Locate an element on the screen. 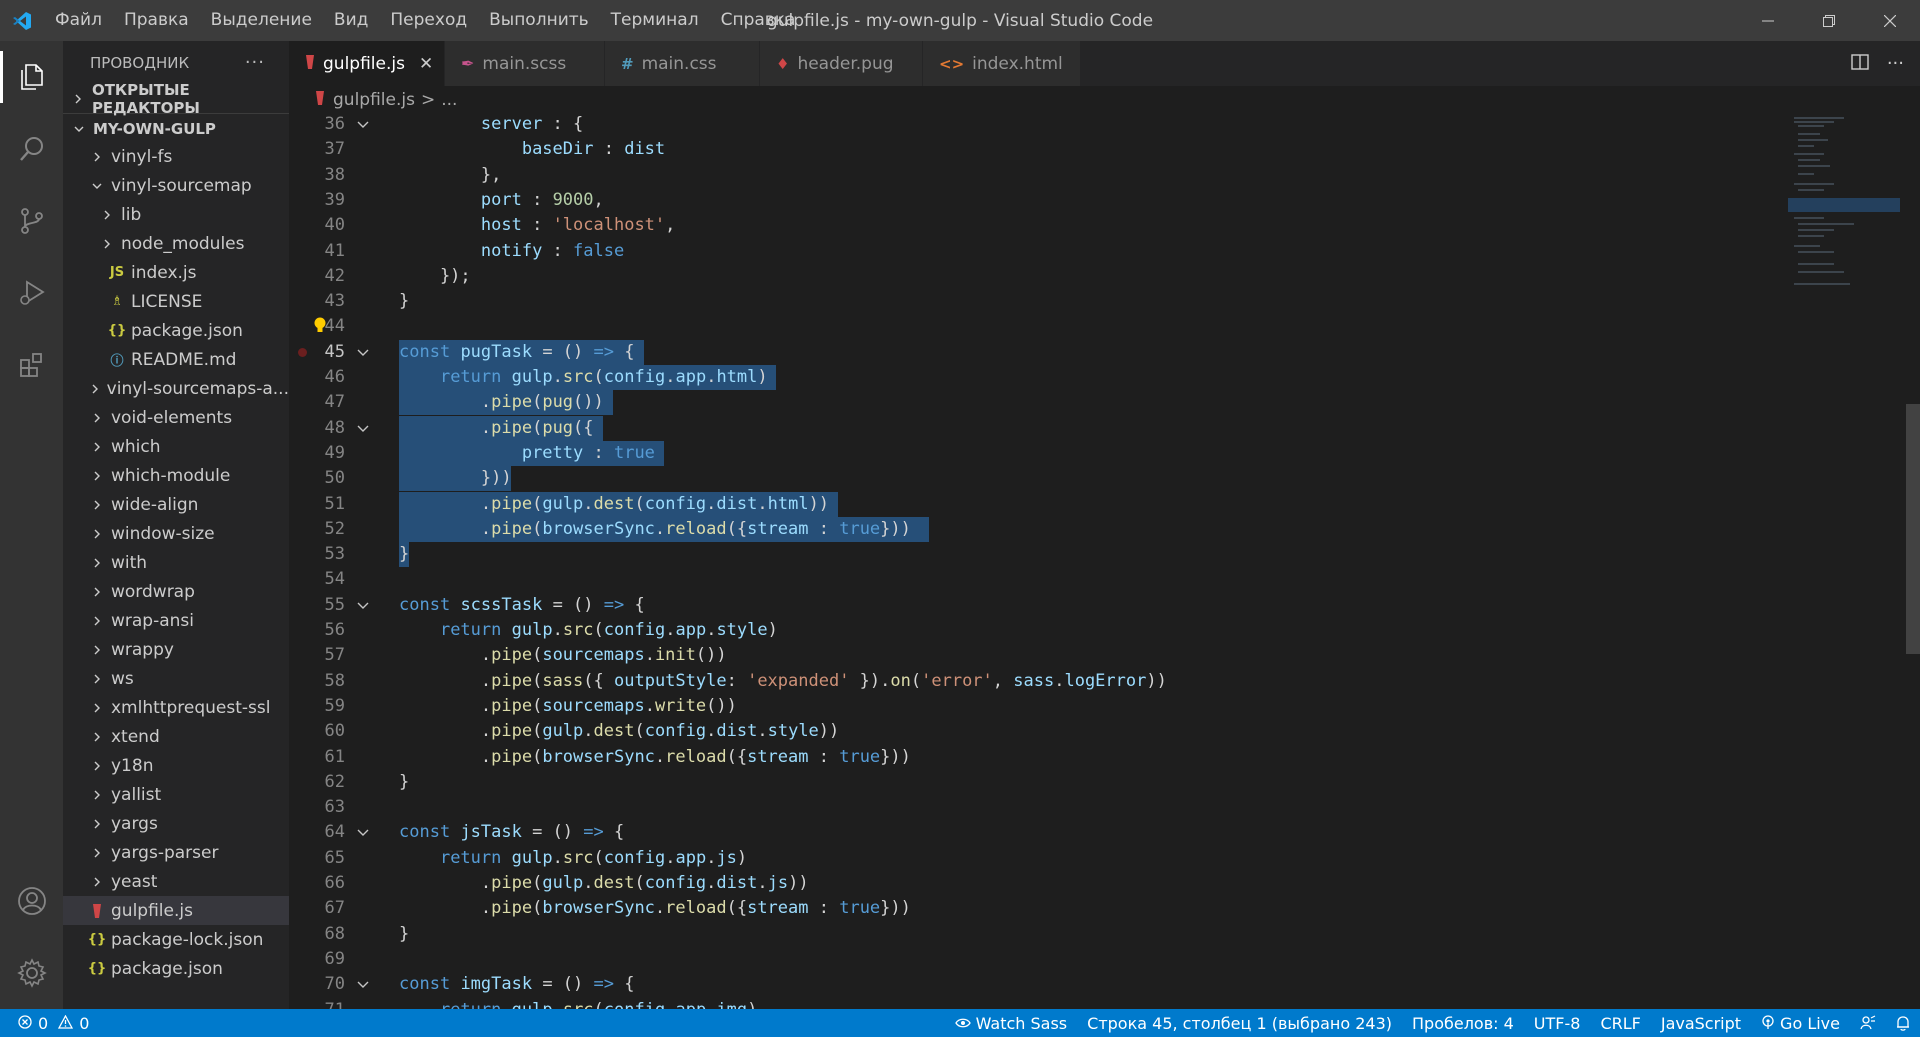  js-file-icon: JS is located at coordinates (117, 272).